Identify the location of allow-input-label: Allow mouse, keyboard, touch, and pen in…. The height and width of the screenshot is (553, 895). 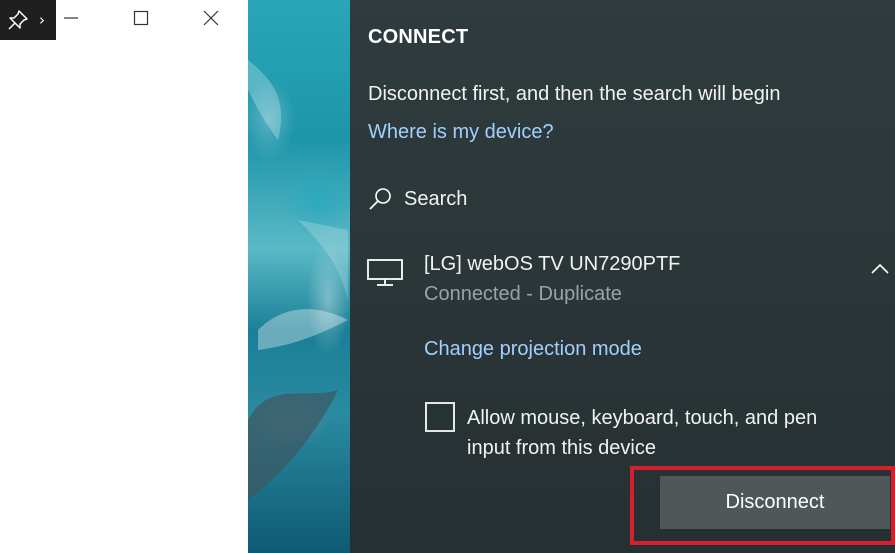
(642, 433).